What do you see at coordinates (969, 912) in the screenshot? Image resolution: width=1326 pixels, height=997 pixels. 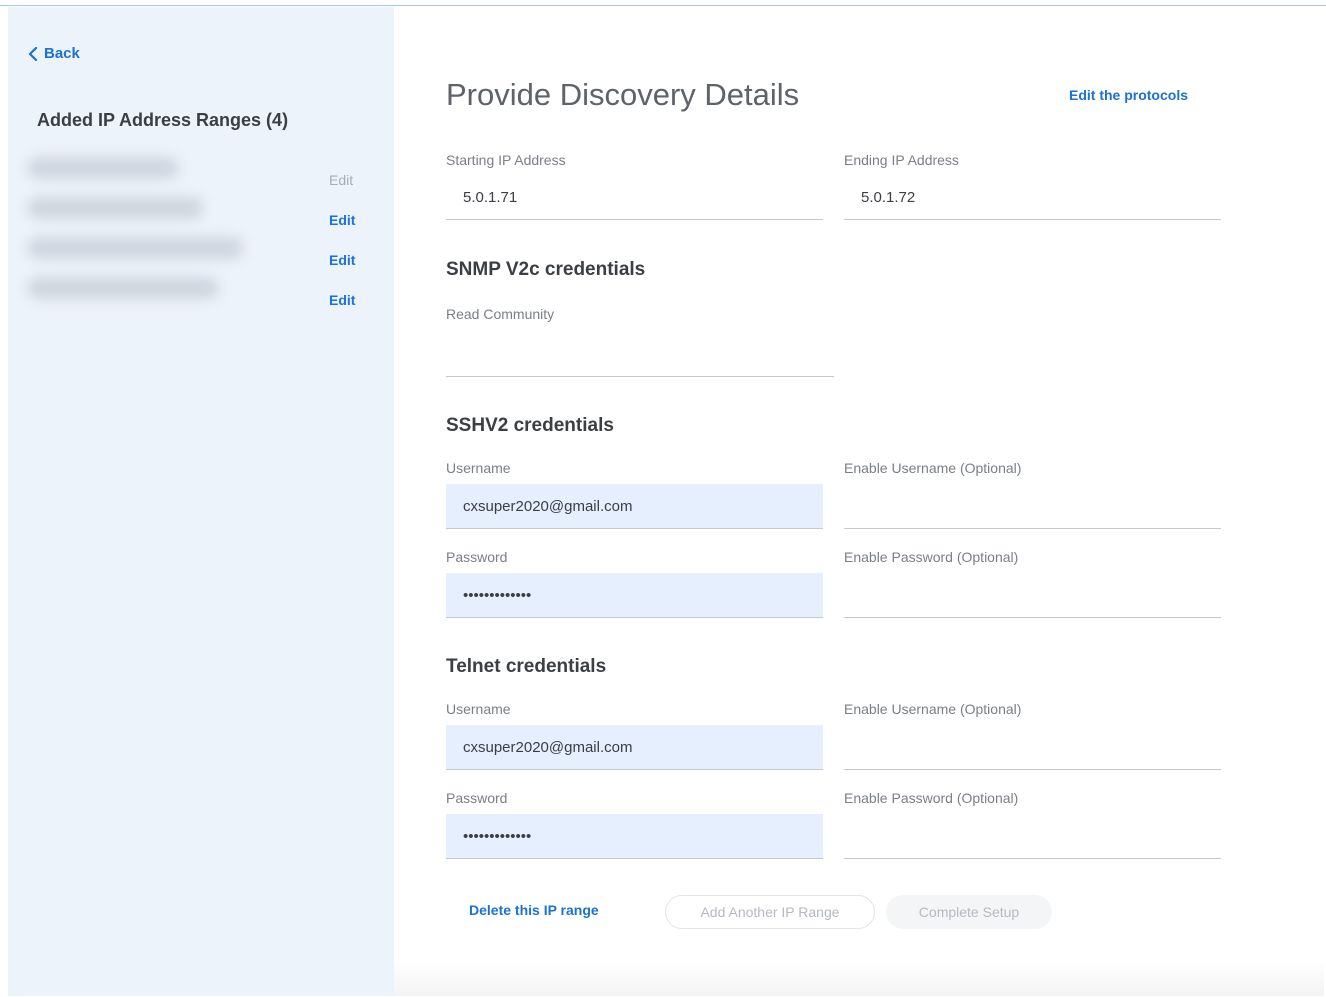 I see `complete-setup-button: Complete Setup` at bounding box center [969, 912].